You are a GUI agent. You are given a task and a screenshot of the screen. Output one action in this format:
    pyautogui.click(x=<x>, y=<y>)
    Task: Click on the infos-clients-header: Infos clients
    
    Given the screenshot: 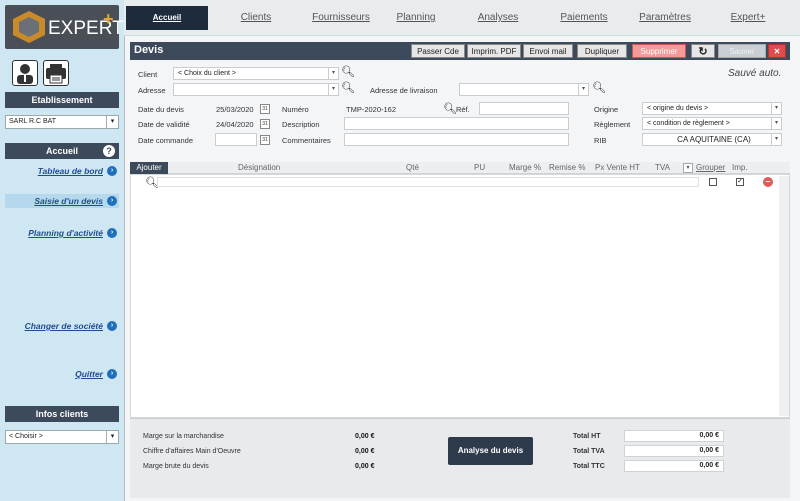 What is the action you would take?
    pyautogui.click(x=62, y=414)
    